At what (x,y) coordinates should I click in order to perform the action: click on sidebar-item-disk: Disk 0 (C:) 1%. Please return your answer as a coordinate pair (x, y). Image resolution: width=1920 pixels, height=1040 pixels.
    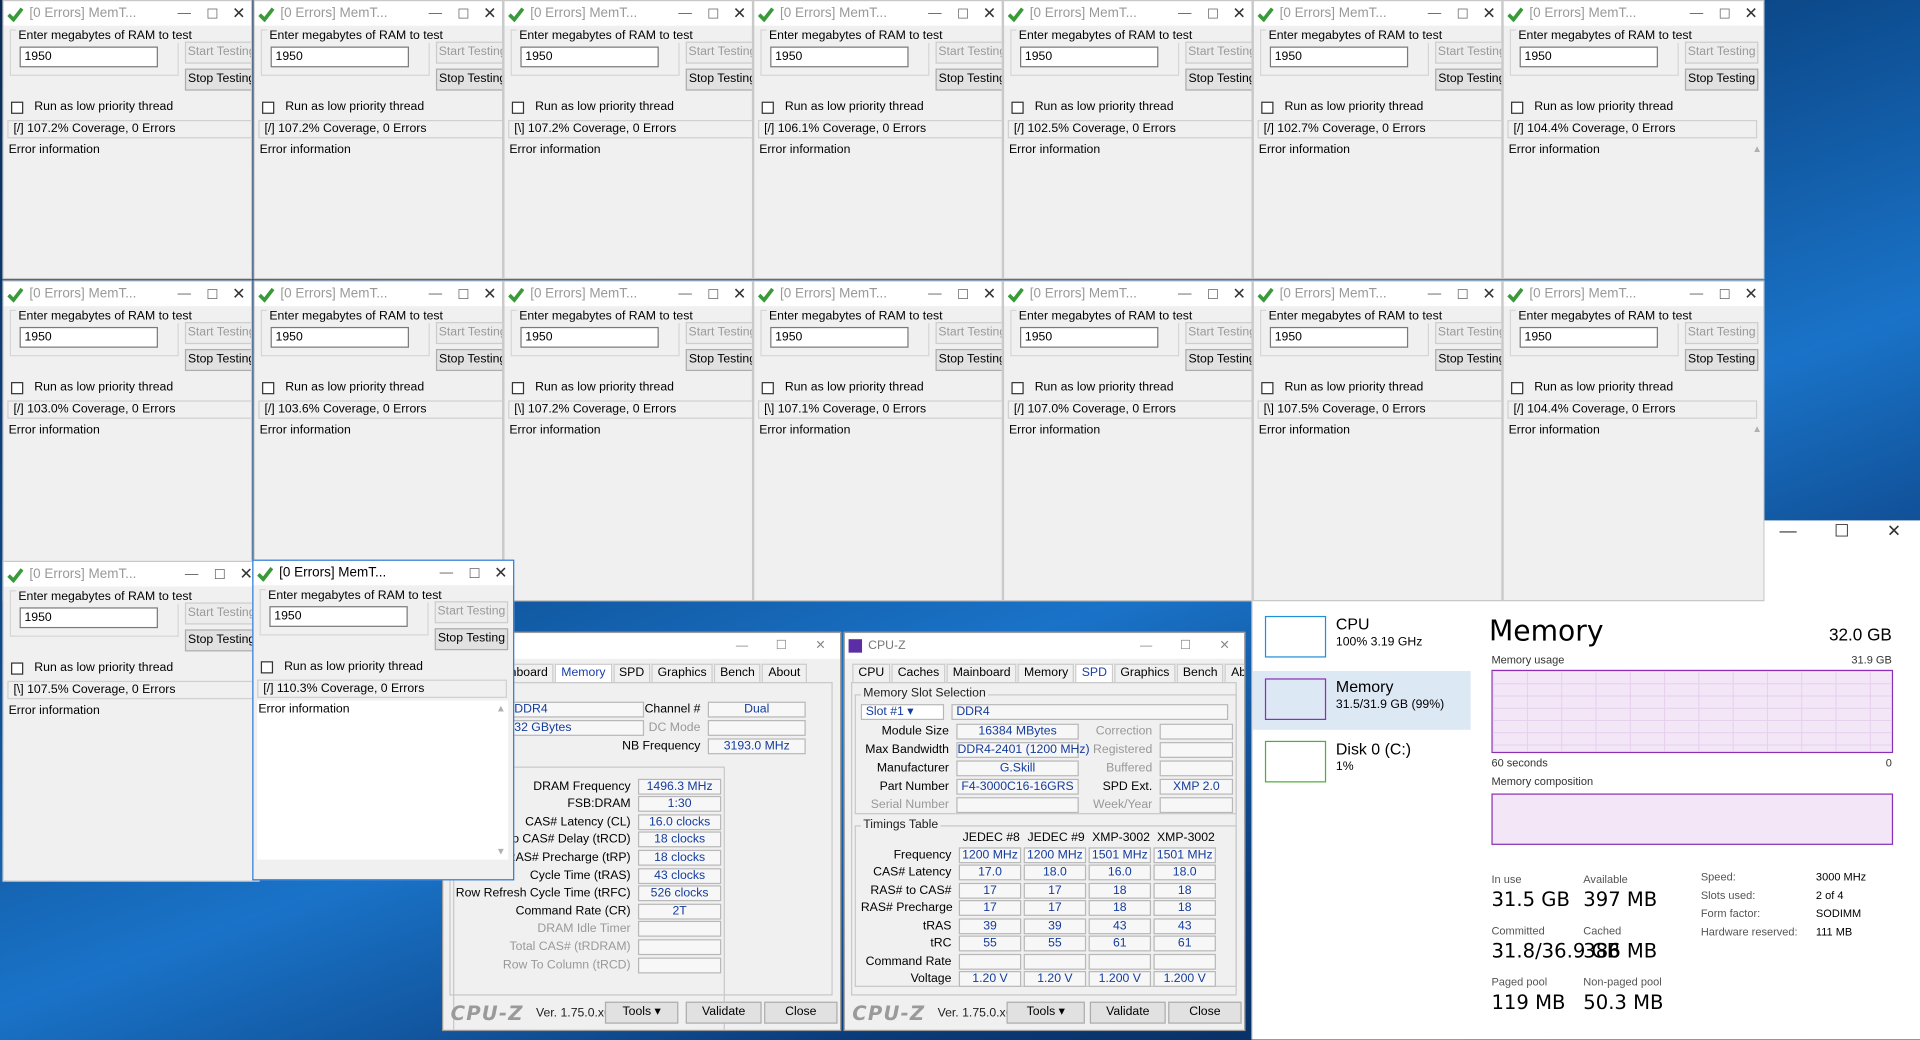
    Looking at the image, I should click on (1362, 762).